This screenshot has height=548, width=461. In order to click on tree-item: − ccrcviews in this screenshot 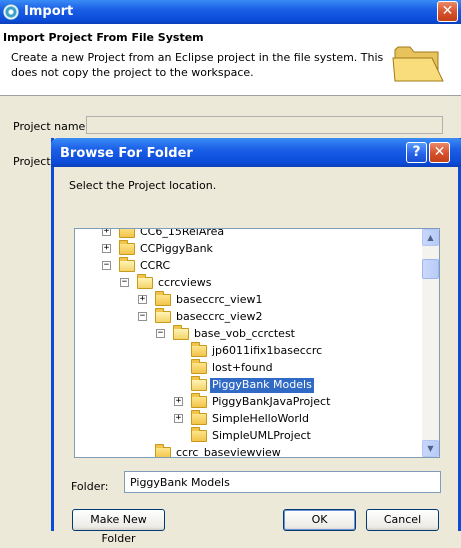, I will do `click(249, 283)`.